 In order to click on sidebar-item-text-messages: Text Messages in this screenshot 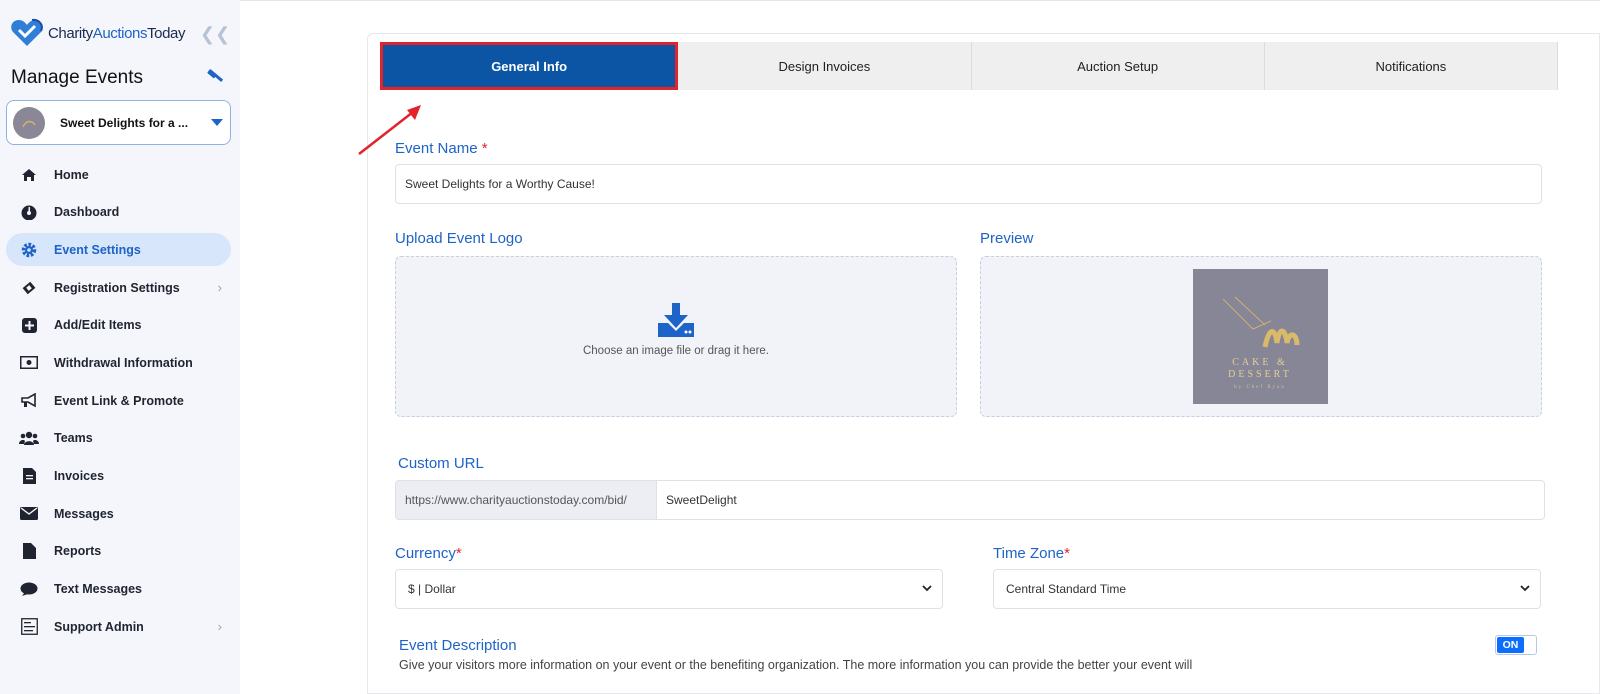, I will do `click(118, 589)`.